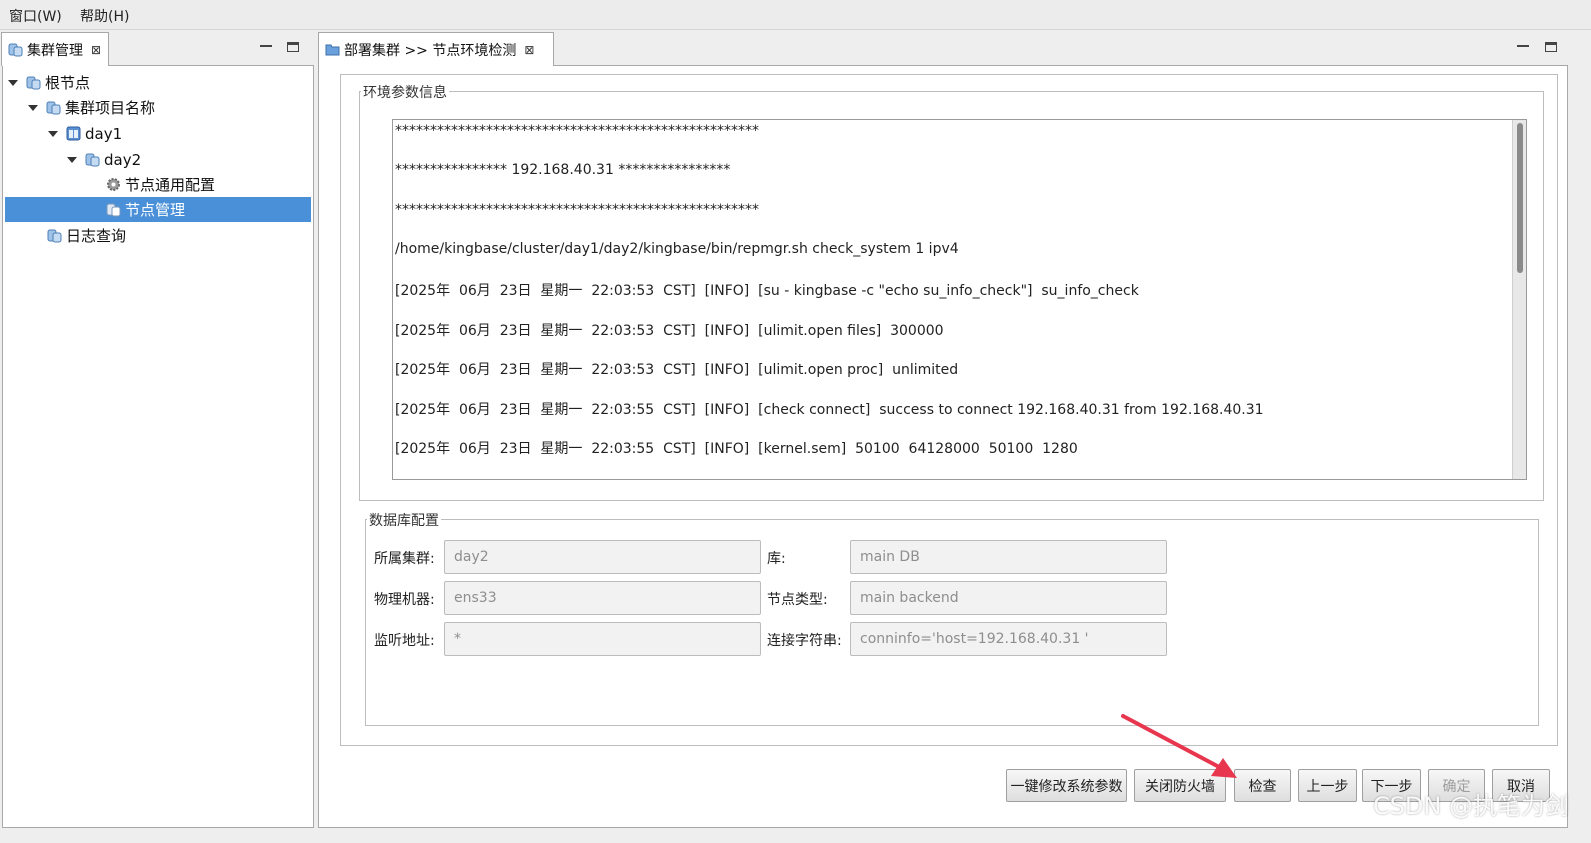 The width and height of the screenshot is (1591, 843). What do you see at coordinates (113, 209) in the screenshot?
I see `node-icon` at bounding box center [113, 209].